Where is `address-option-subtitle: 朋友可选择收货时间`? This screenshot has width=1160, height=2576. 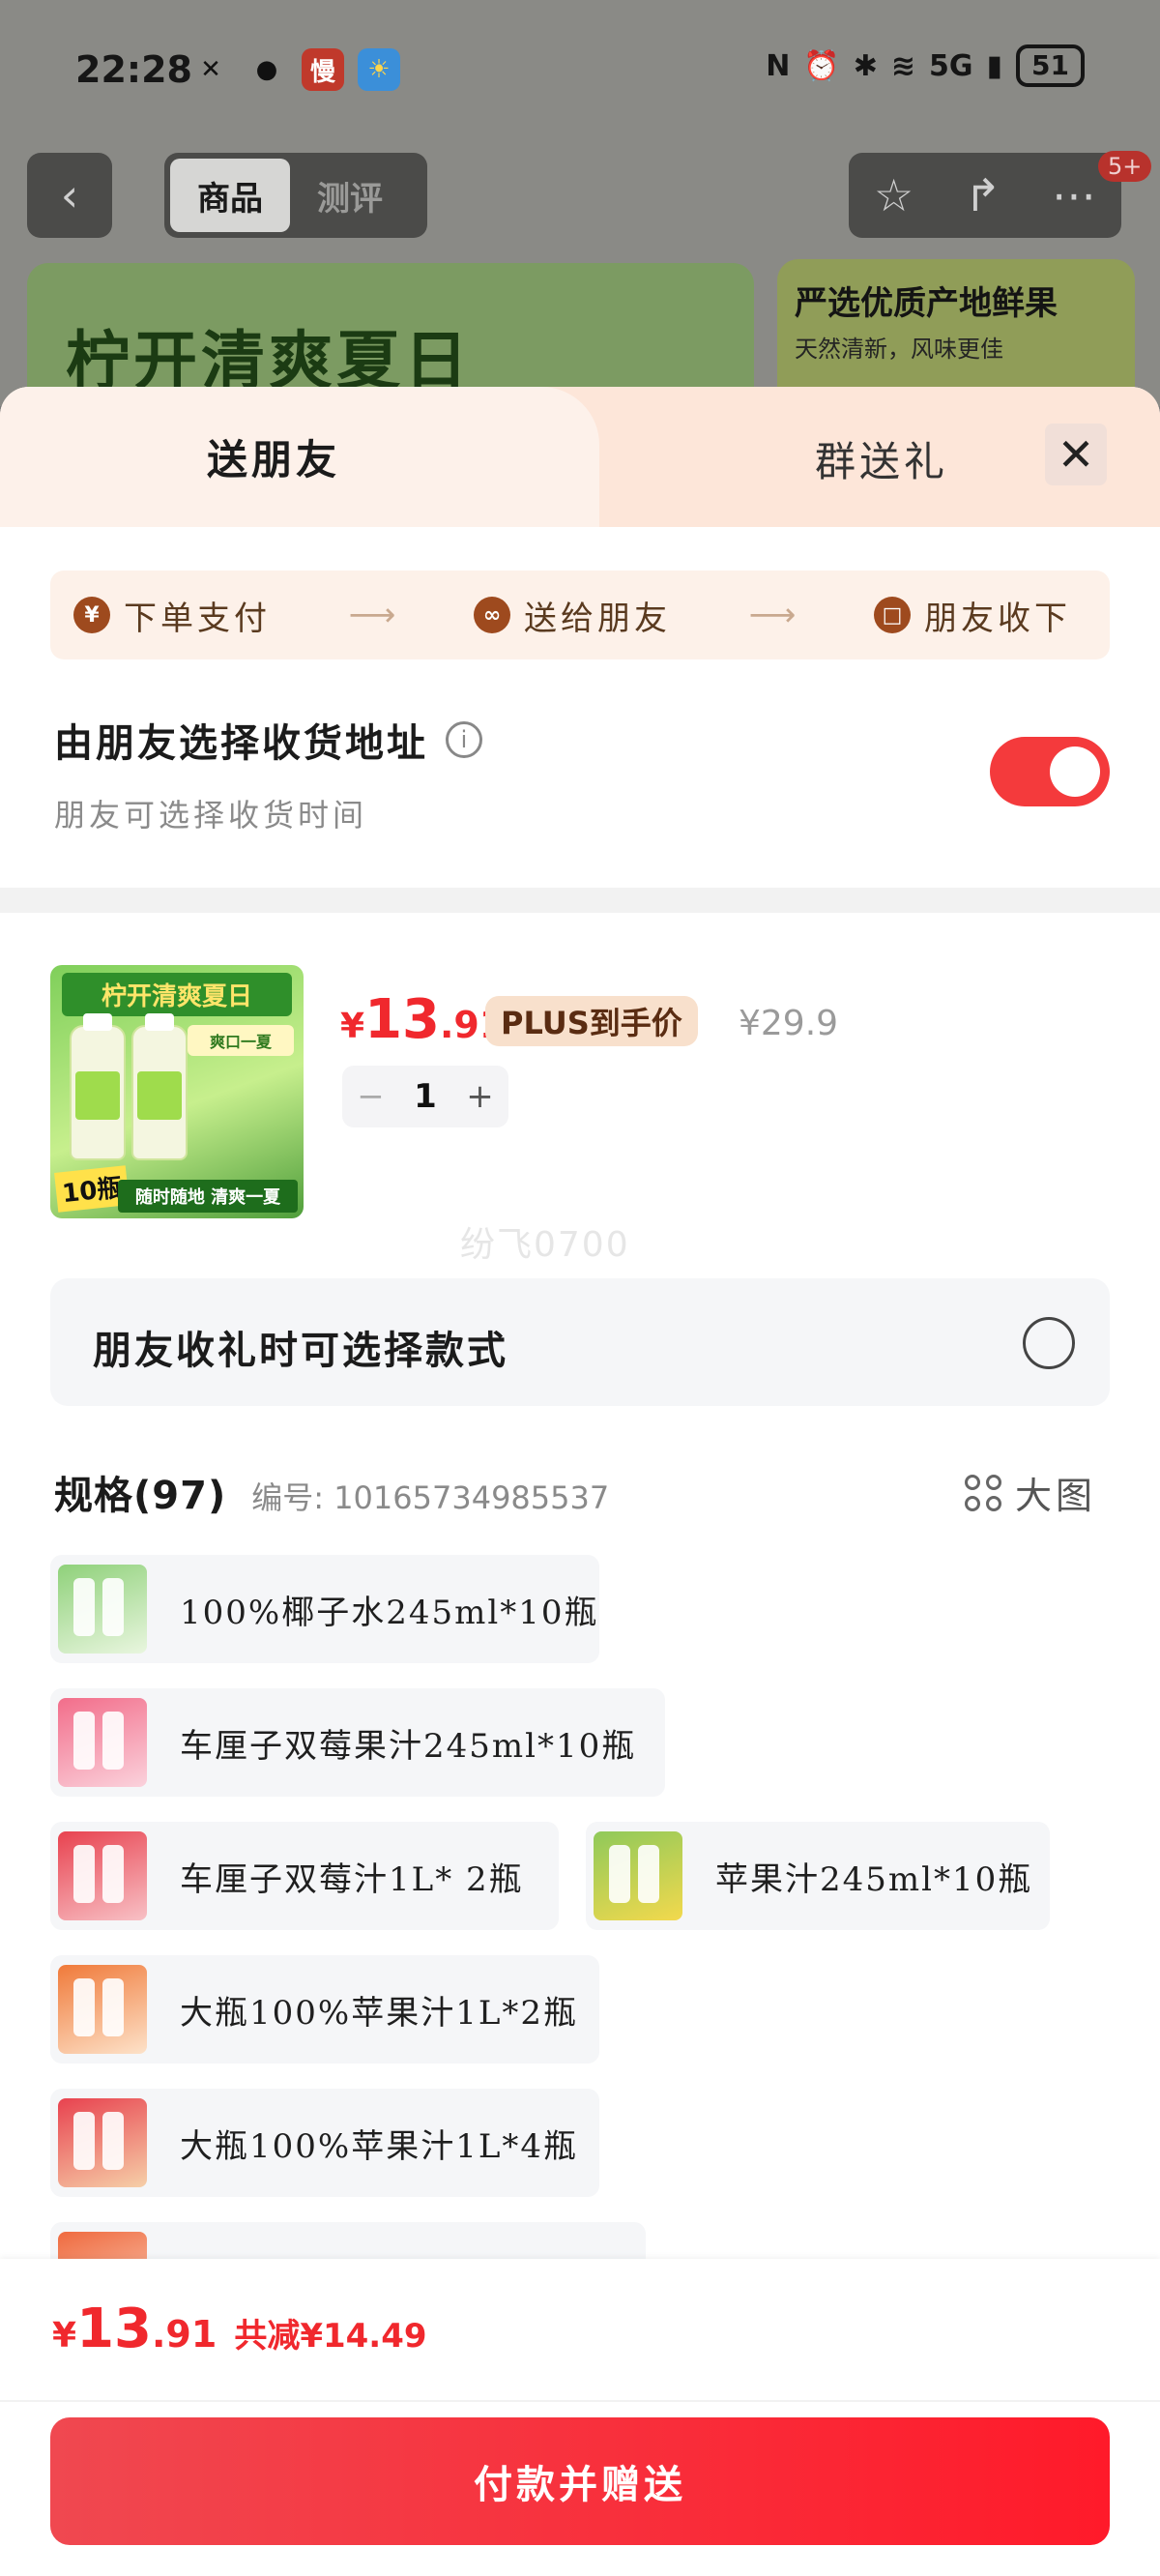 address-option-subtitle: 朋友可选择收货时间 is located at coordinates (211, 815).